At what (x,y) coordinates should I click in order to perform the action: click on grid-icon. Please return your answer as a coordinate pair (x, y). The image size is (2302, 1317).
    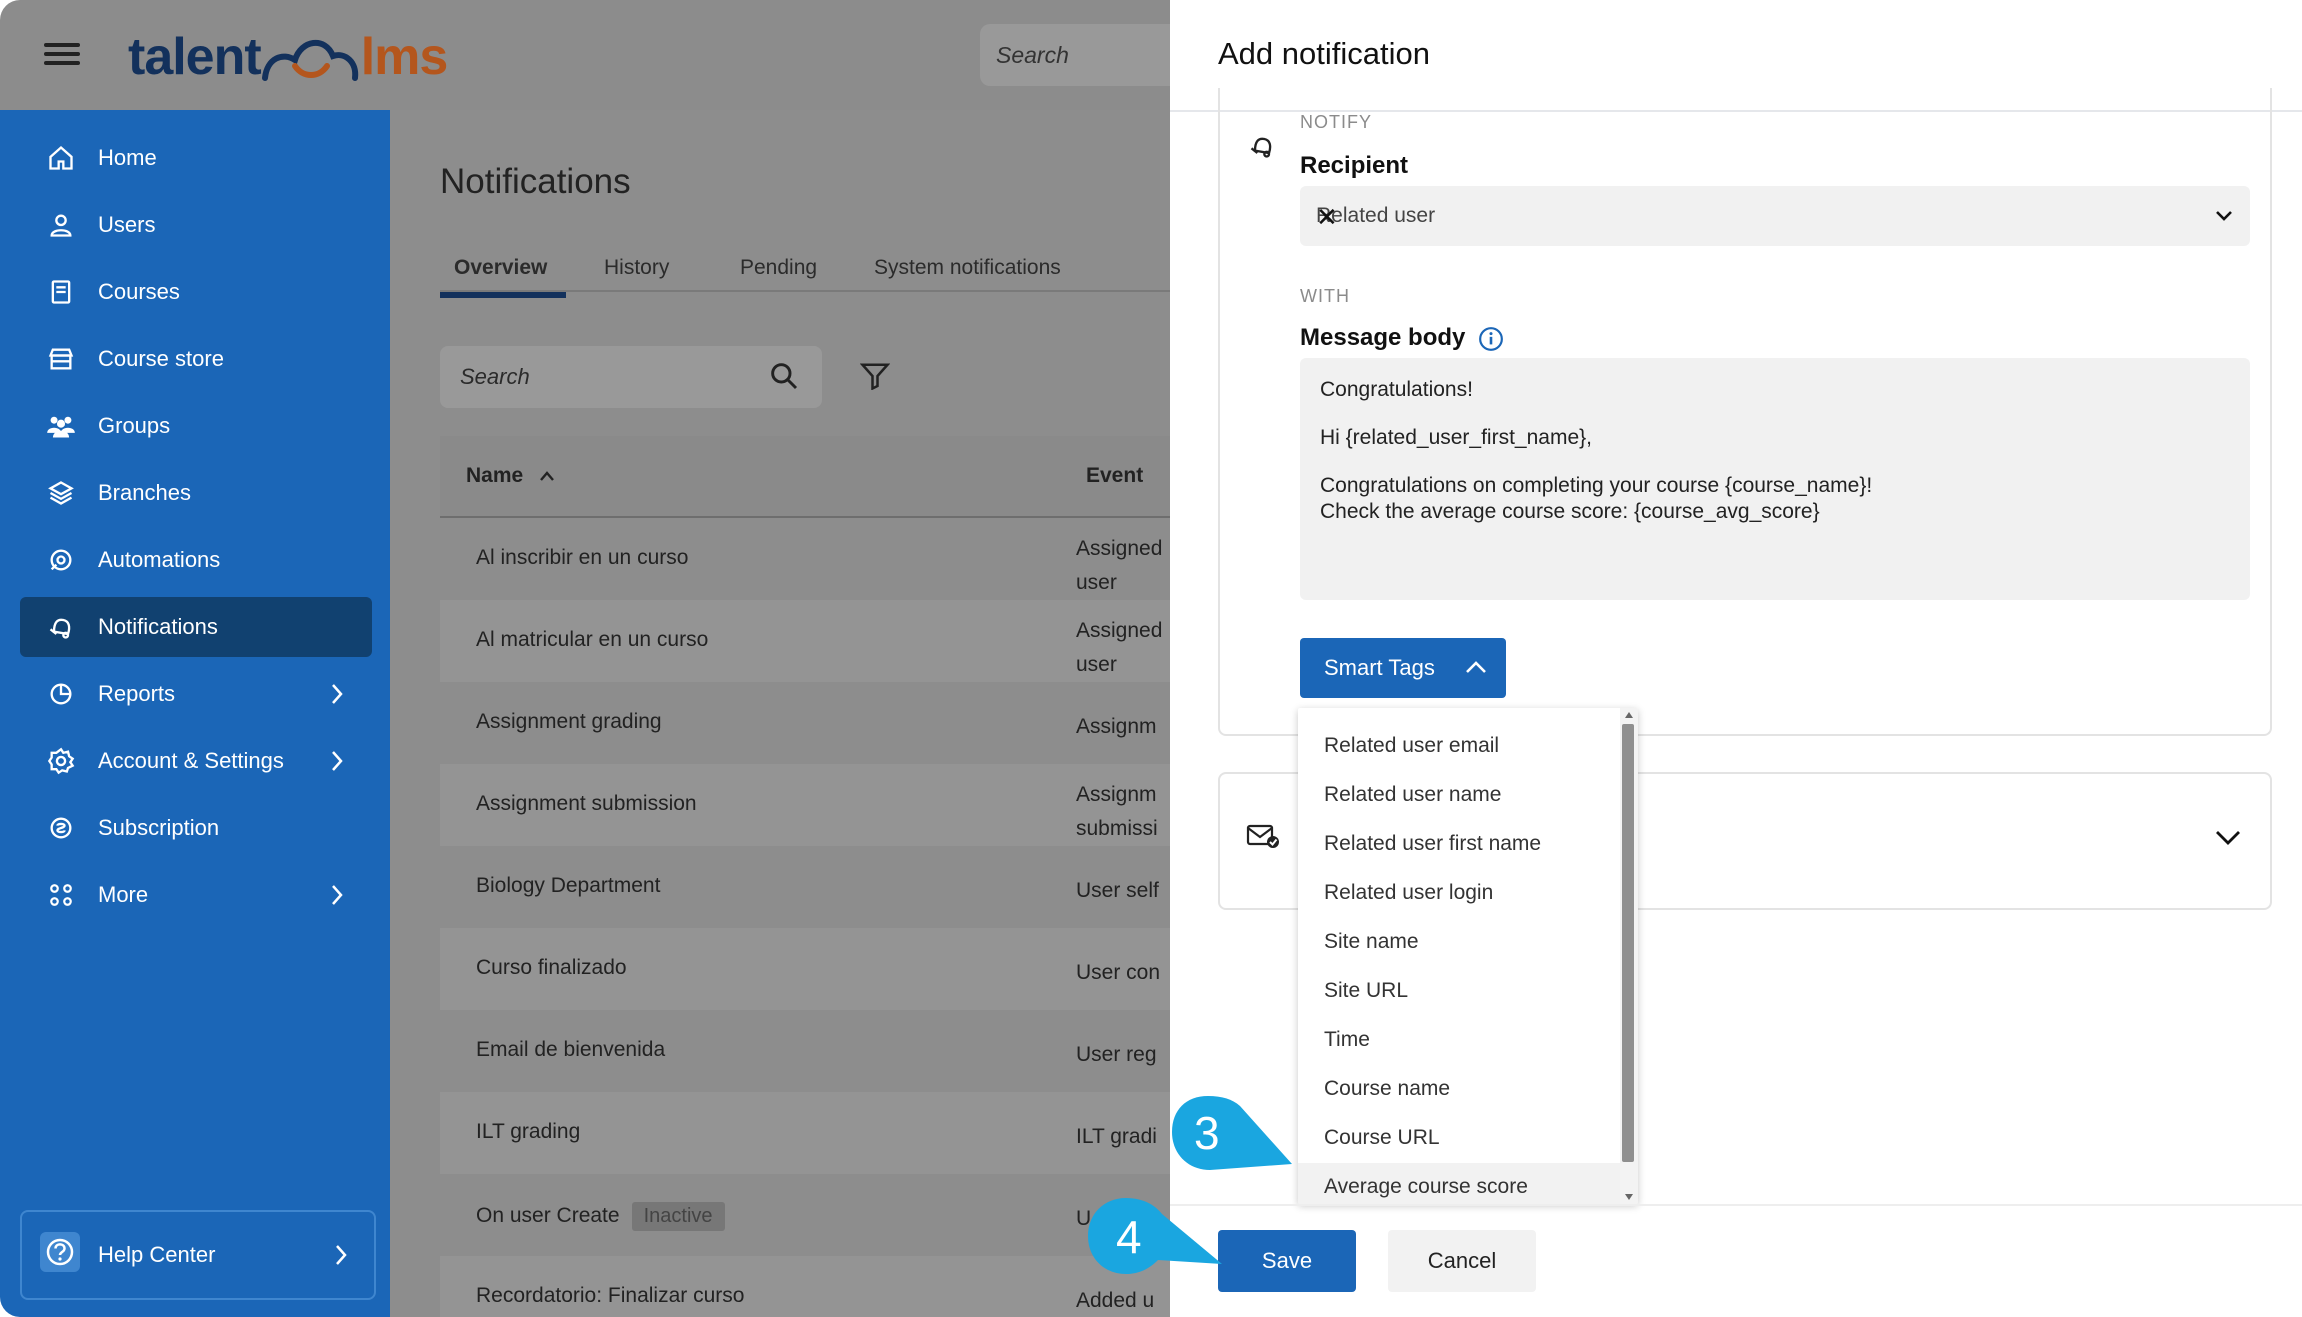
    Looking at the image, I should click on (61, 895).